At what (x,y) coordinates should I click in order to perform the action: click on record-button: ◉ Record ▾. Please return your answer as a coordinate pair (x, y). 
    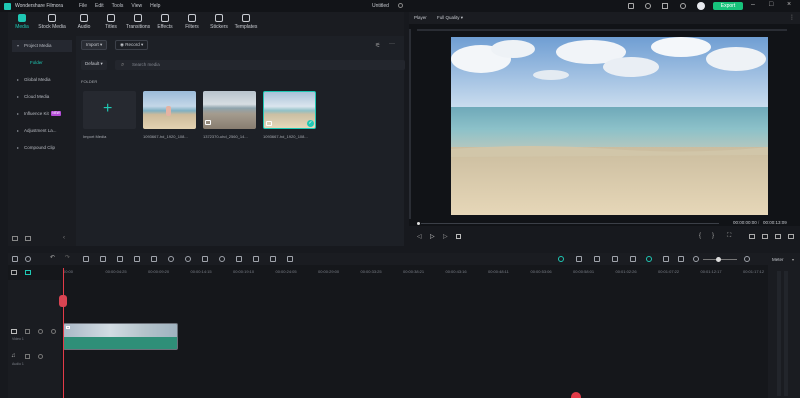
    Looking at the image, I should click on (132, 45).